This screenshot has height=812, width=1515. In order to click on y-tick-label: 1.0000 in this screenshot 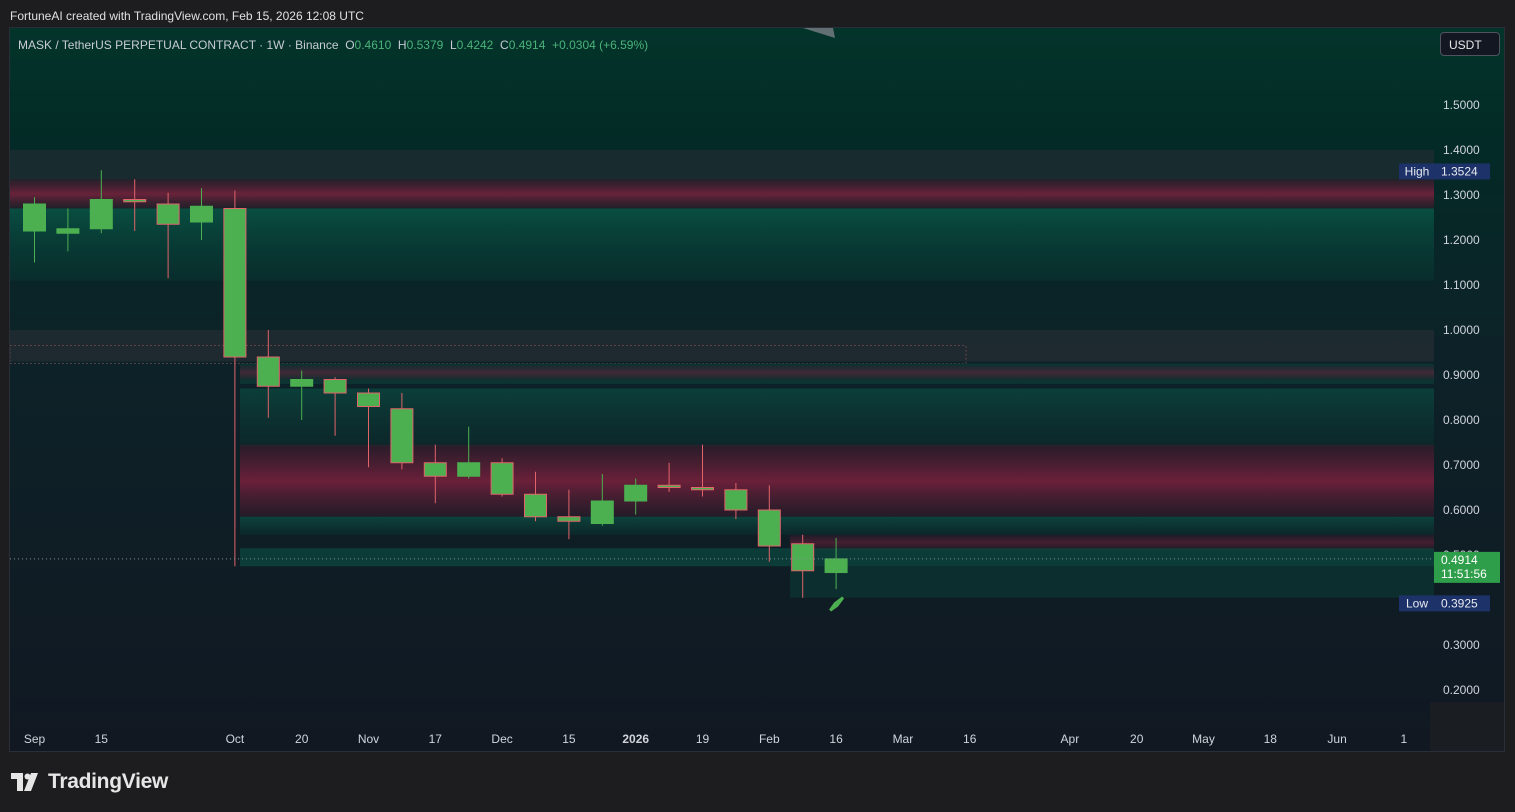, I will do `click(1461, 330)`.